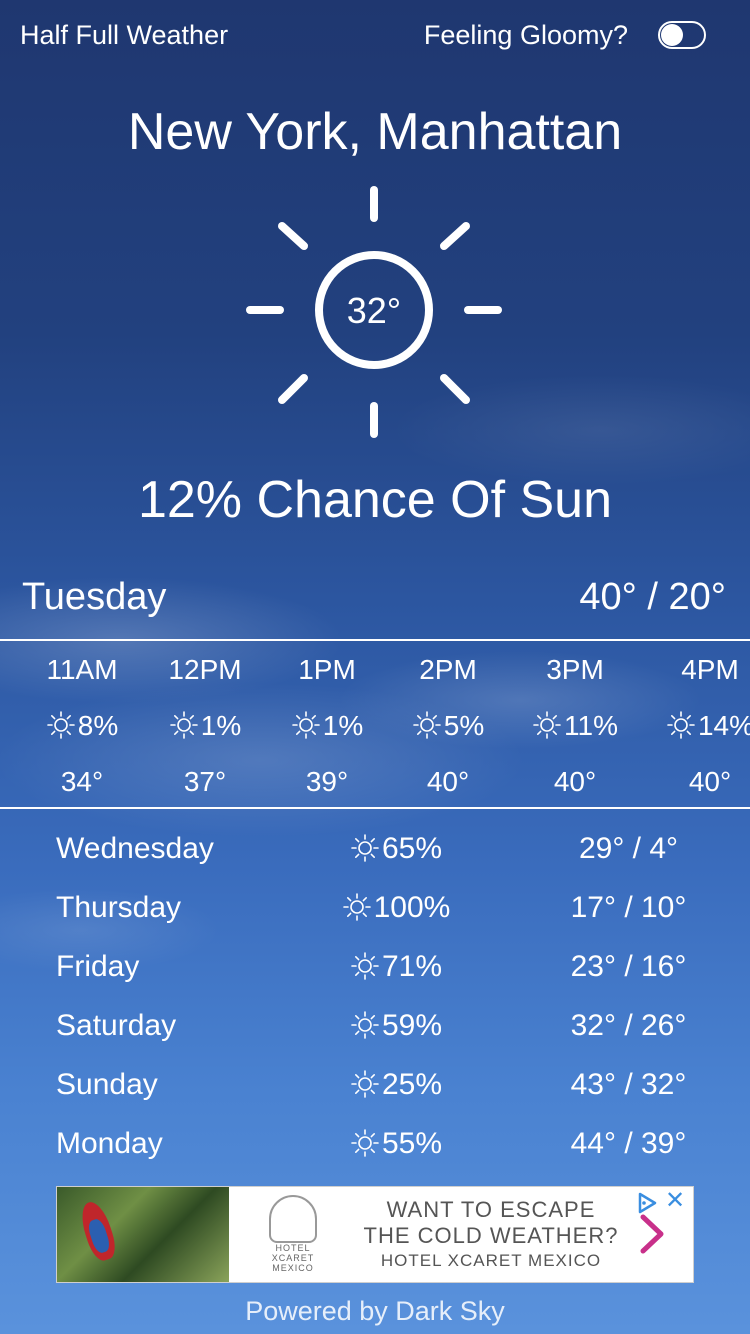 Image resolution: width=750 pixels, height=1334 pixels. Describe the element at coordinates (143, 1234) in the screenshot. I see `ad-photo` at that location.